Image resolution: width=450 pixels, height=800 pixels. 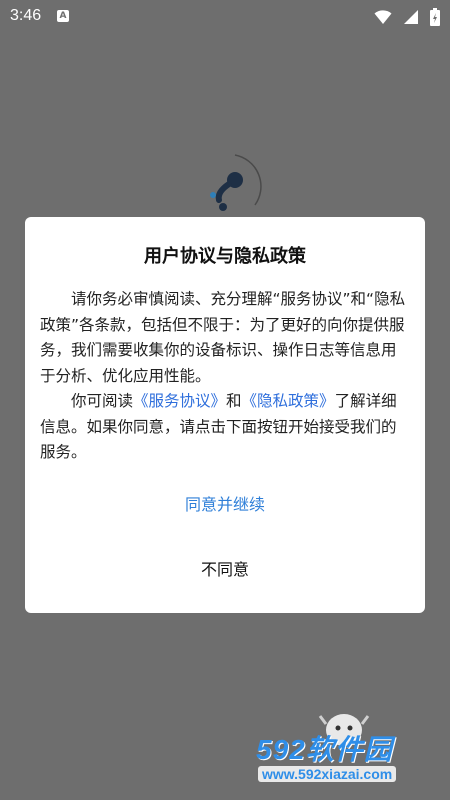 What do you see at coordinates (179, 401) in the screenshot?
I see `service-agreement-link: 《服务协议》` at bounding box center [179, 401].